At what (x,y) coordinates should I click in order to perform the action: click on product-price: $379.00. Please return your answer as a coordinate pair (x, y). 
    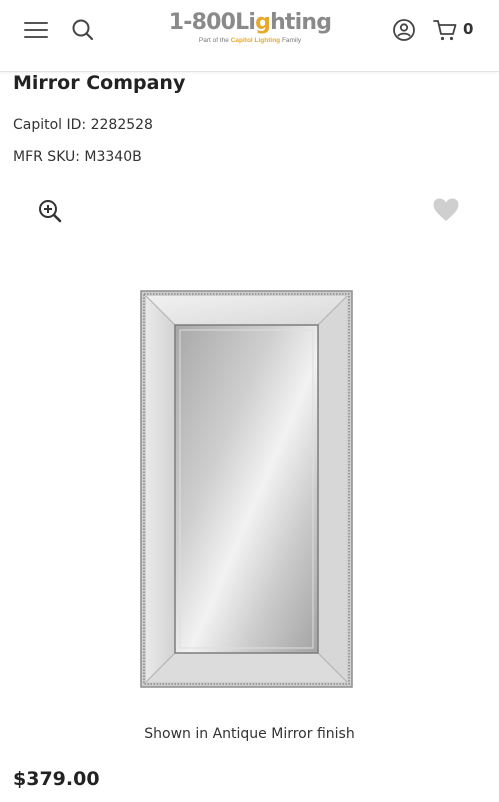
    Looking at the image, I should click on (56, 779).